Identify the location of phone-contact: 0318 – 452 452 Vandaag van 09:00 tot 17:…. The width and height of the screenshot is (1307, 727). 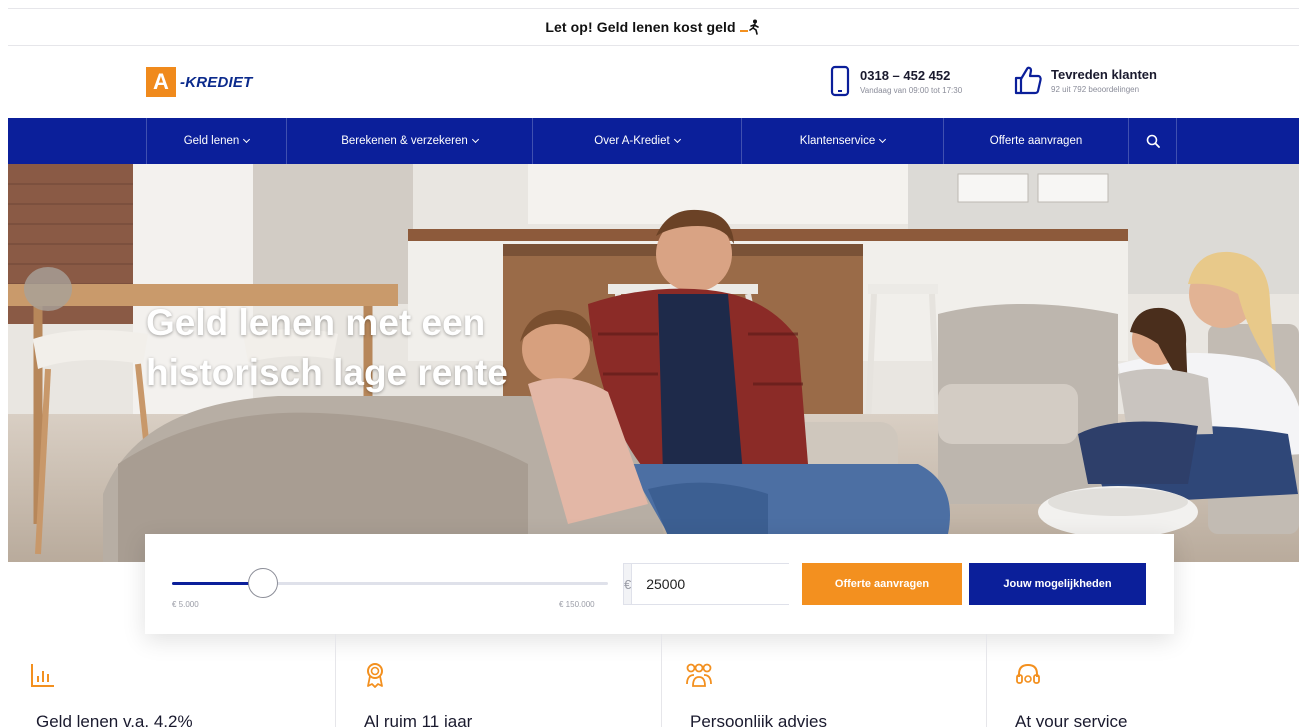
(895, 81).